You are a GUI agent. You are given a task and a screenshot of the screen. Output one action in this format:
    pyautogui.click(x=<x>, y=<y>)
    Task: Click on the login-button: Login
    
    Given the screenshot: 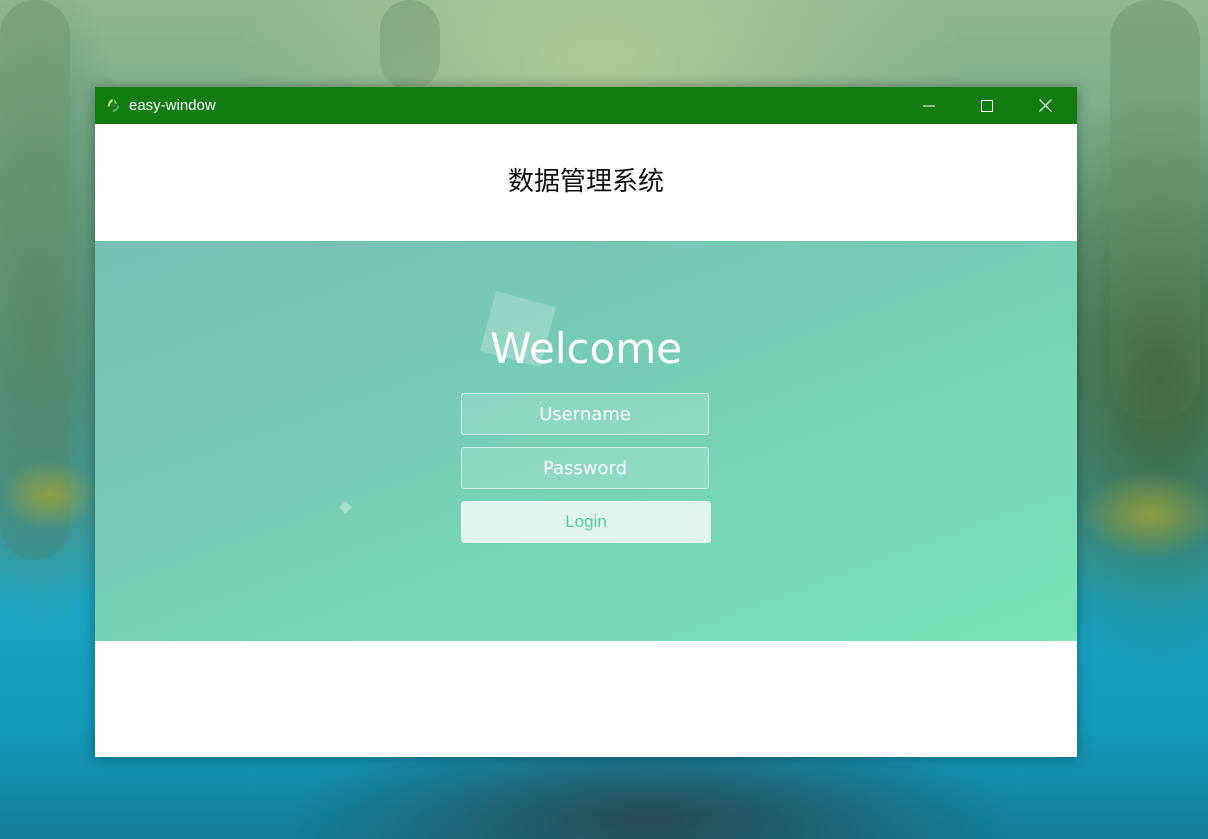 What is the action you would take?
    pyautogui.click(x=586, y=522)
    